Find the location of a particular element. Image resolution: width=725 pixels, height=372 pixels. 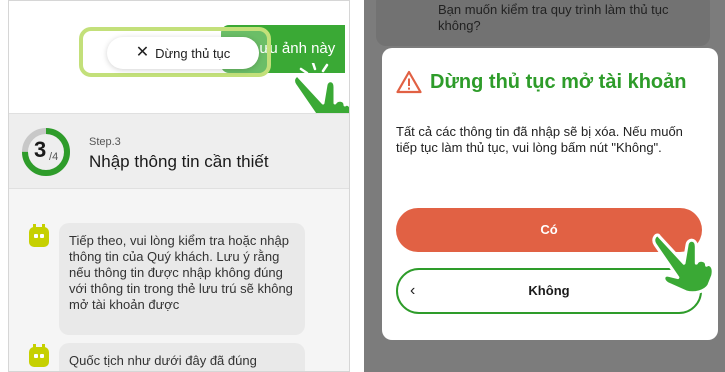

stop-procedure-button-label: Dừng thủ tục is located at coordinates (193, 53).